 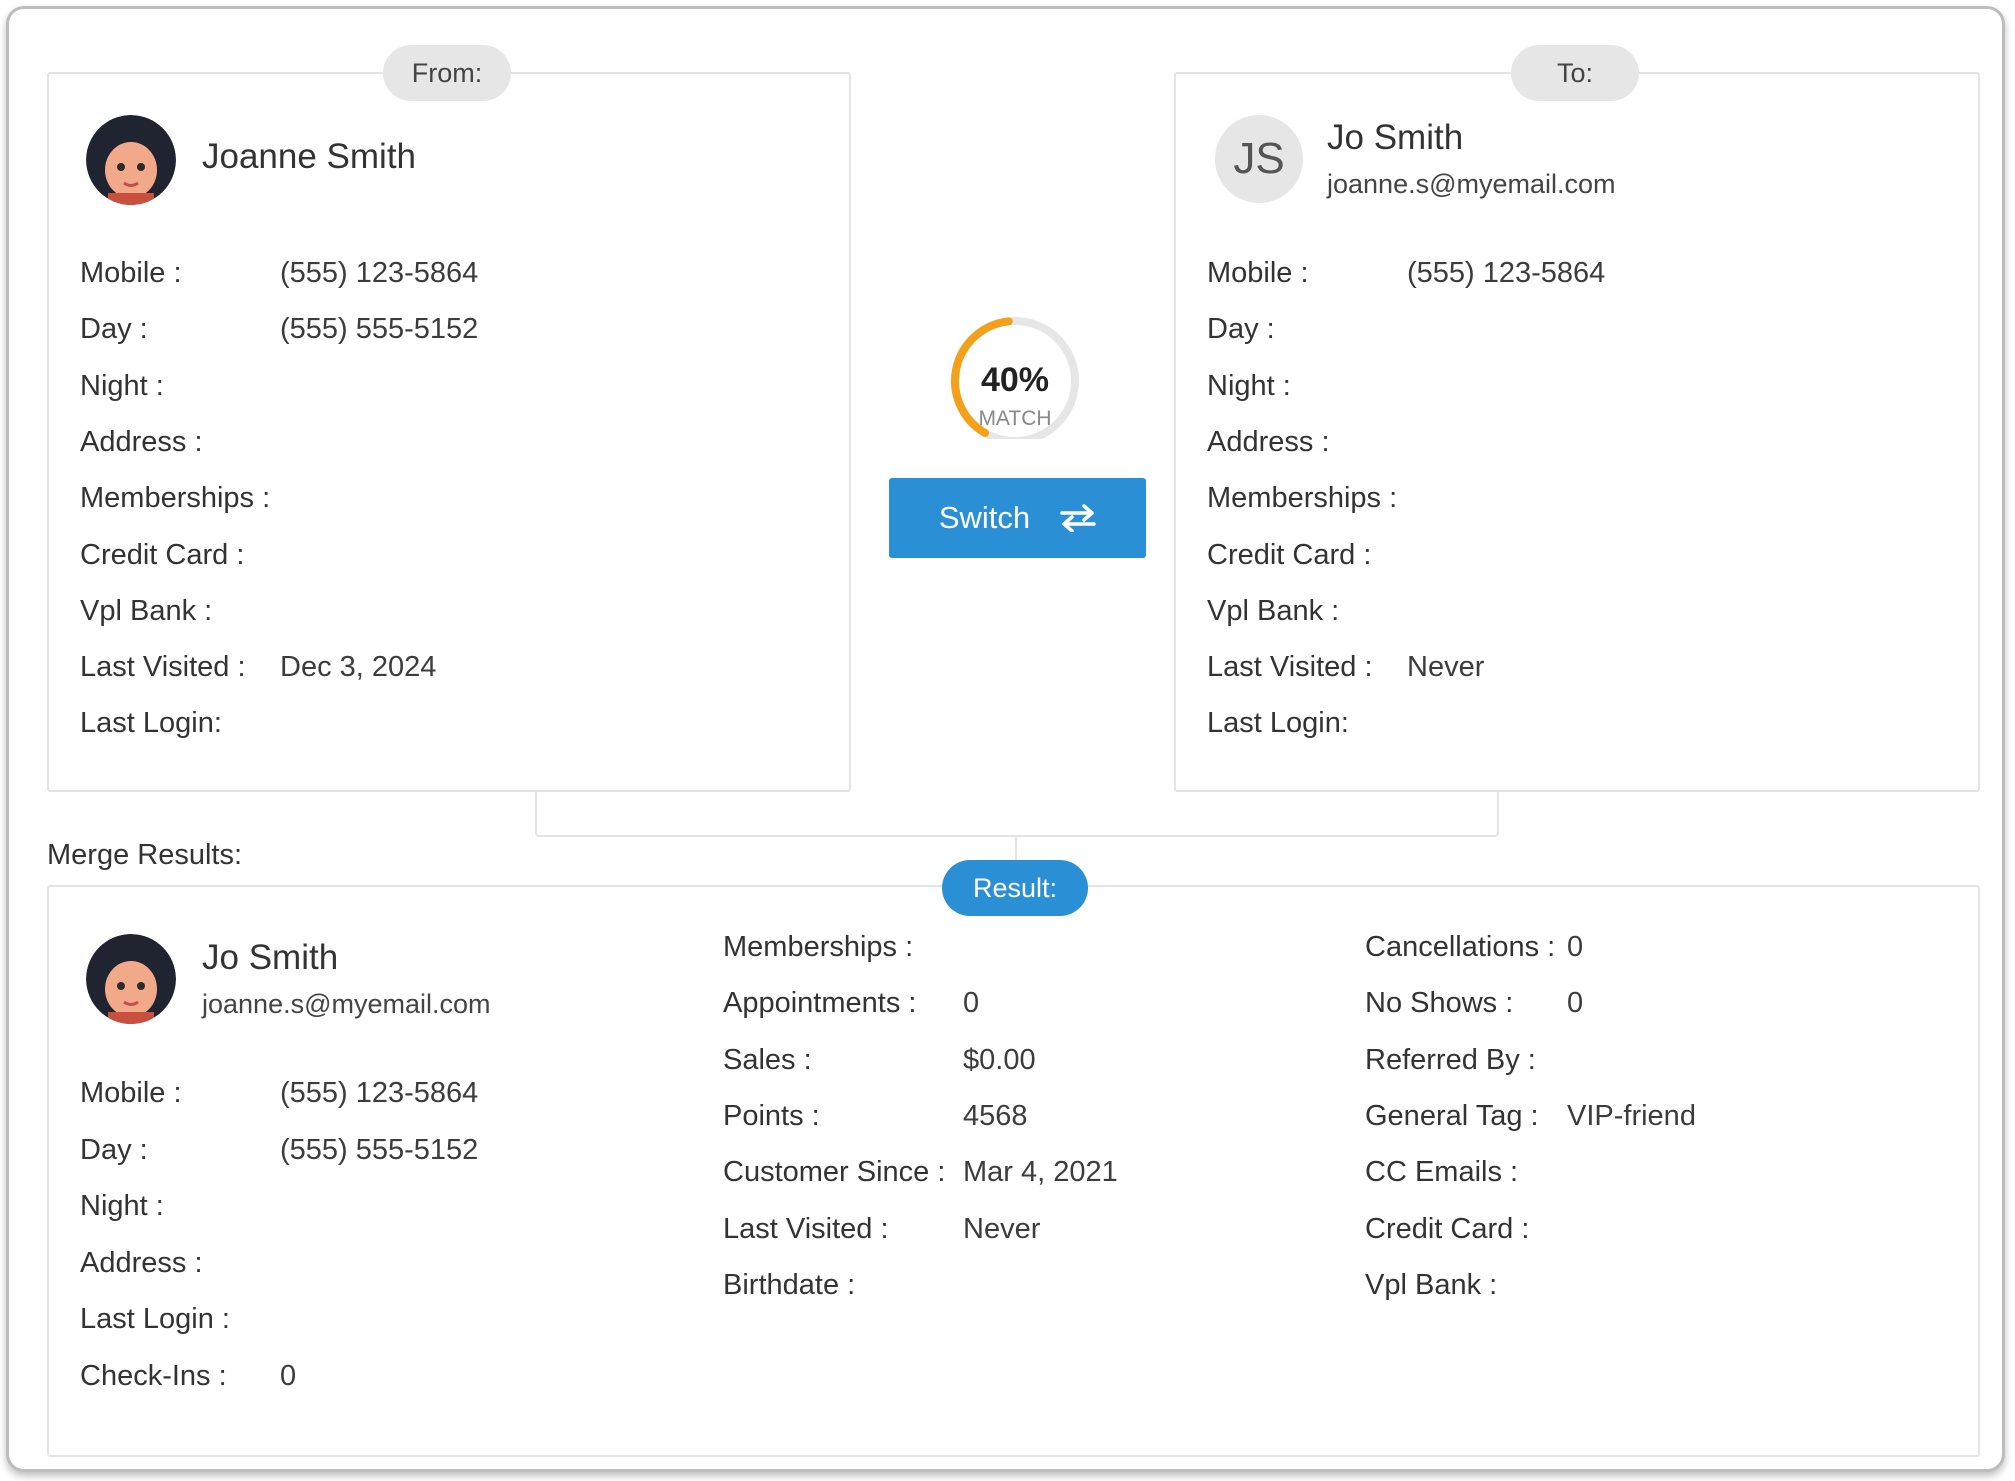 I want to click on result-avatar, so click(x=131, y=979).